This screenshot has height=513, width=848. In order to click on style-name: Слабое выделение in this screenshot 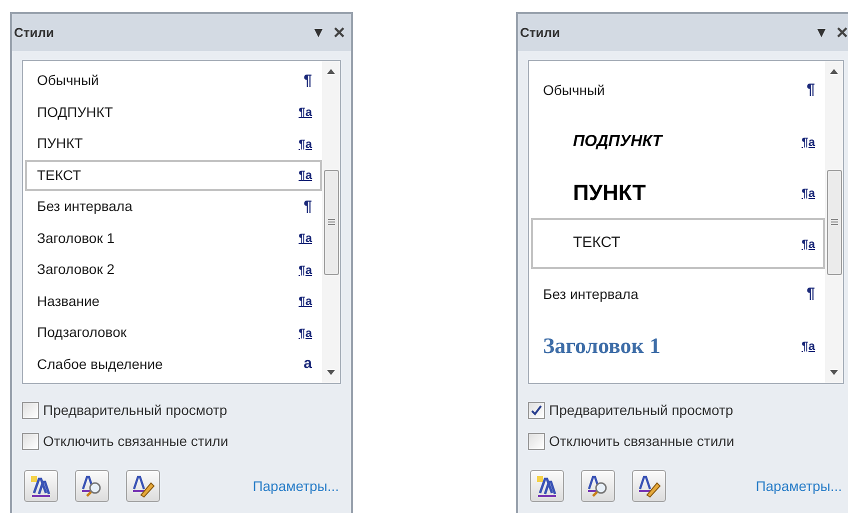, I will do `click(99, 364)`.